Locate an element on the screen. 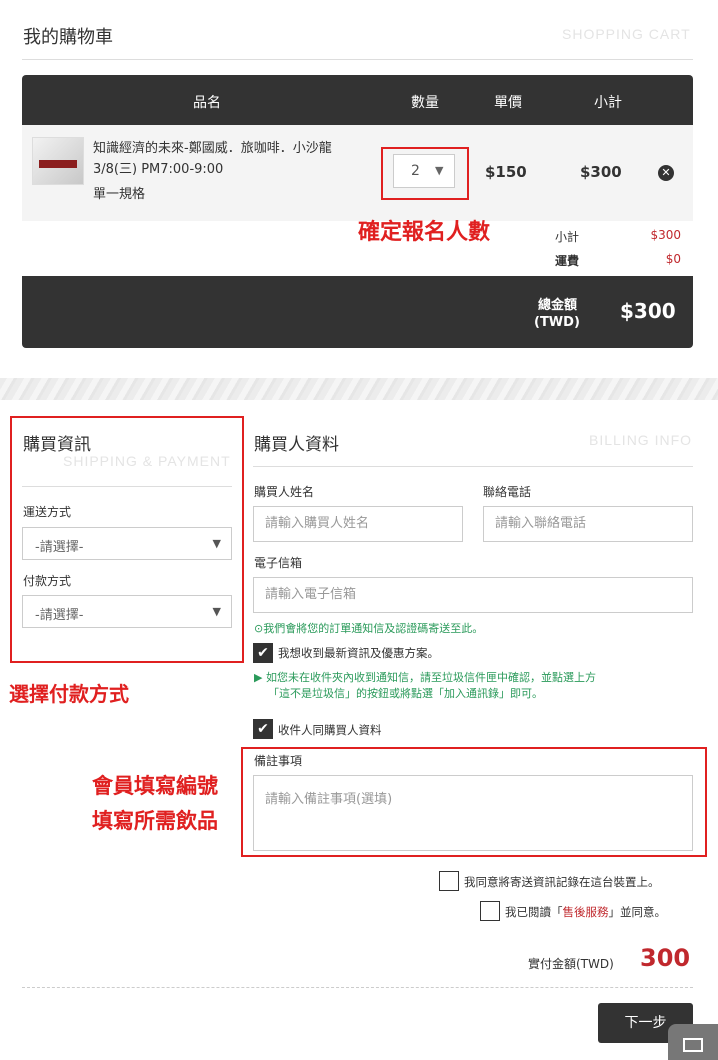  total-label: 總金額 is located at coordinates (558, 305).